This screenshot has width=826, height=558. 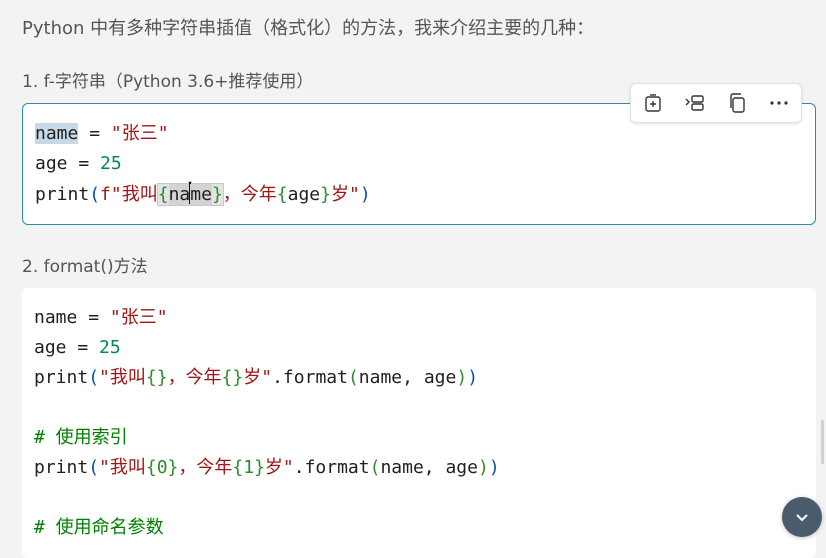 I want to click on insert-into-file-button, so click(x=653, y=103).